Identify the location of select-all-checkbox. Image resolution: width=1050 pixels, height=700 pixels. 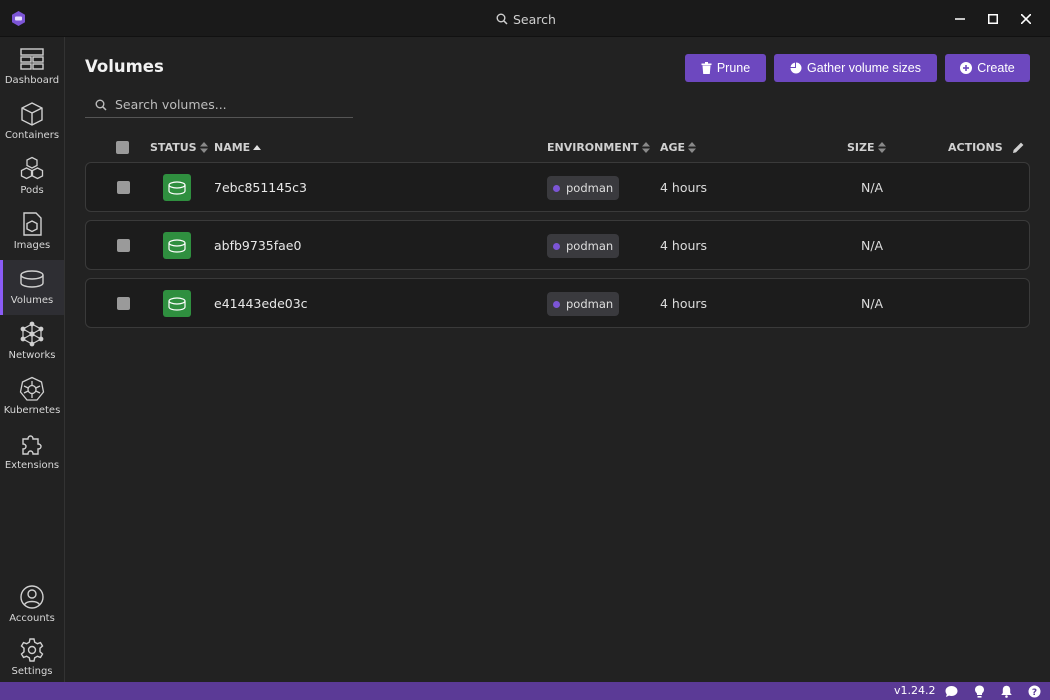
(122, 147).